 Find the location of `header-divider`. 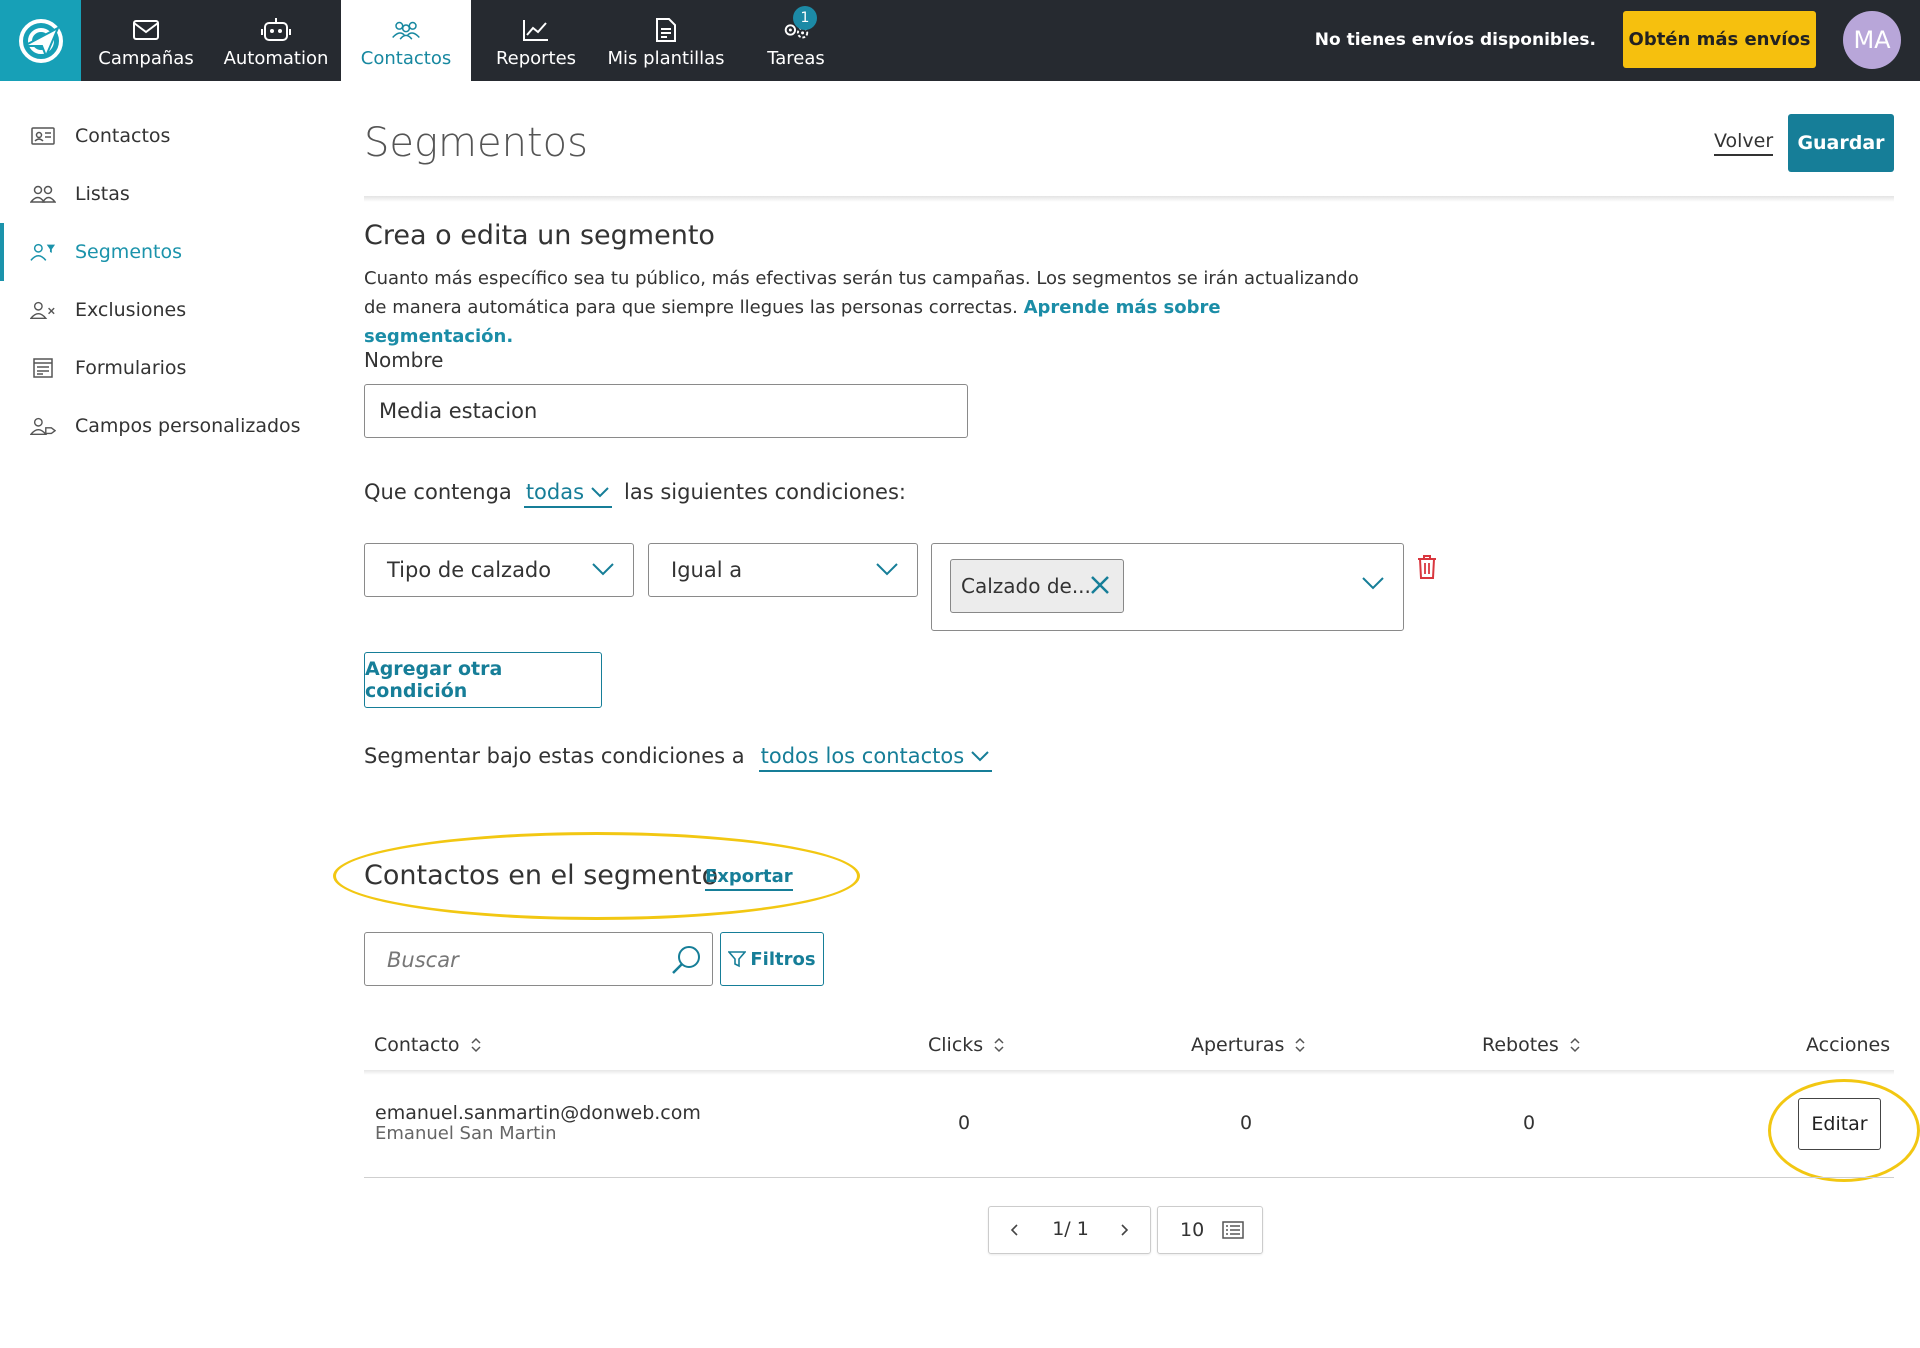

header-divider is located at coordinates (1129, 199).